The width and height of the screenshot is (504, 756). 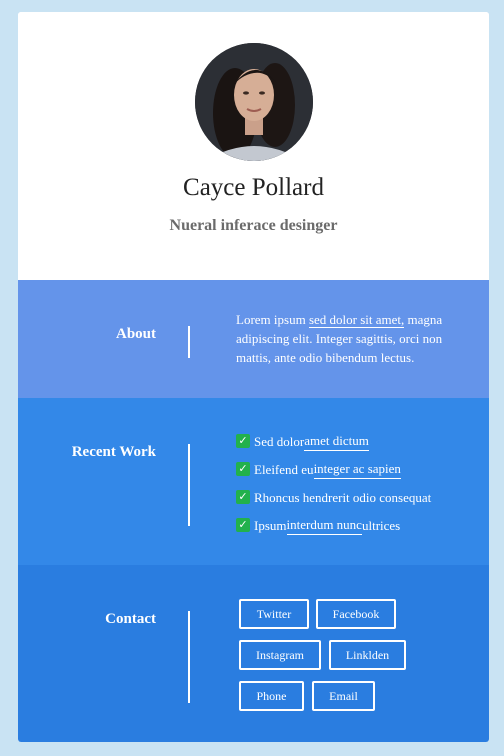 What do you see at coordinates (357, 469) in the screenshot?
I see `work-item-link: integer ac sapien` at bounding box center [357, 469].